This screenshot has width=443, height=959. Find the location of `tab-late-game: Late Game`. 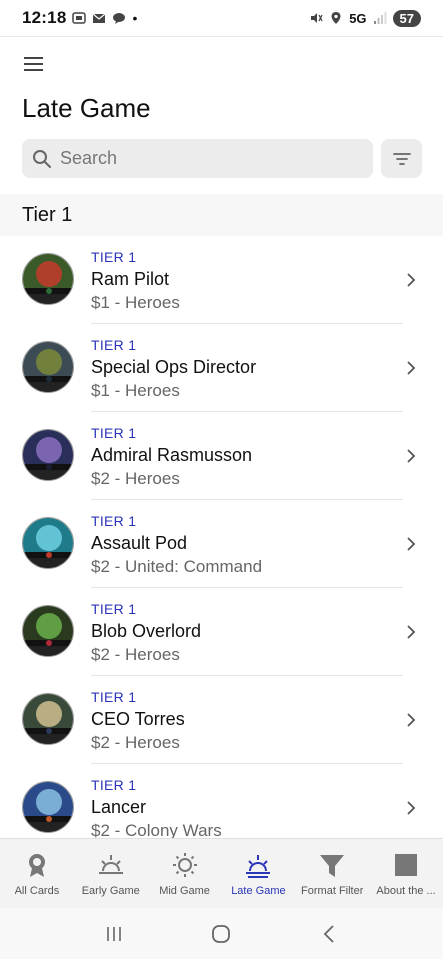

tab-late-game: Late Game is located at coordinates (258, 873).